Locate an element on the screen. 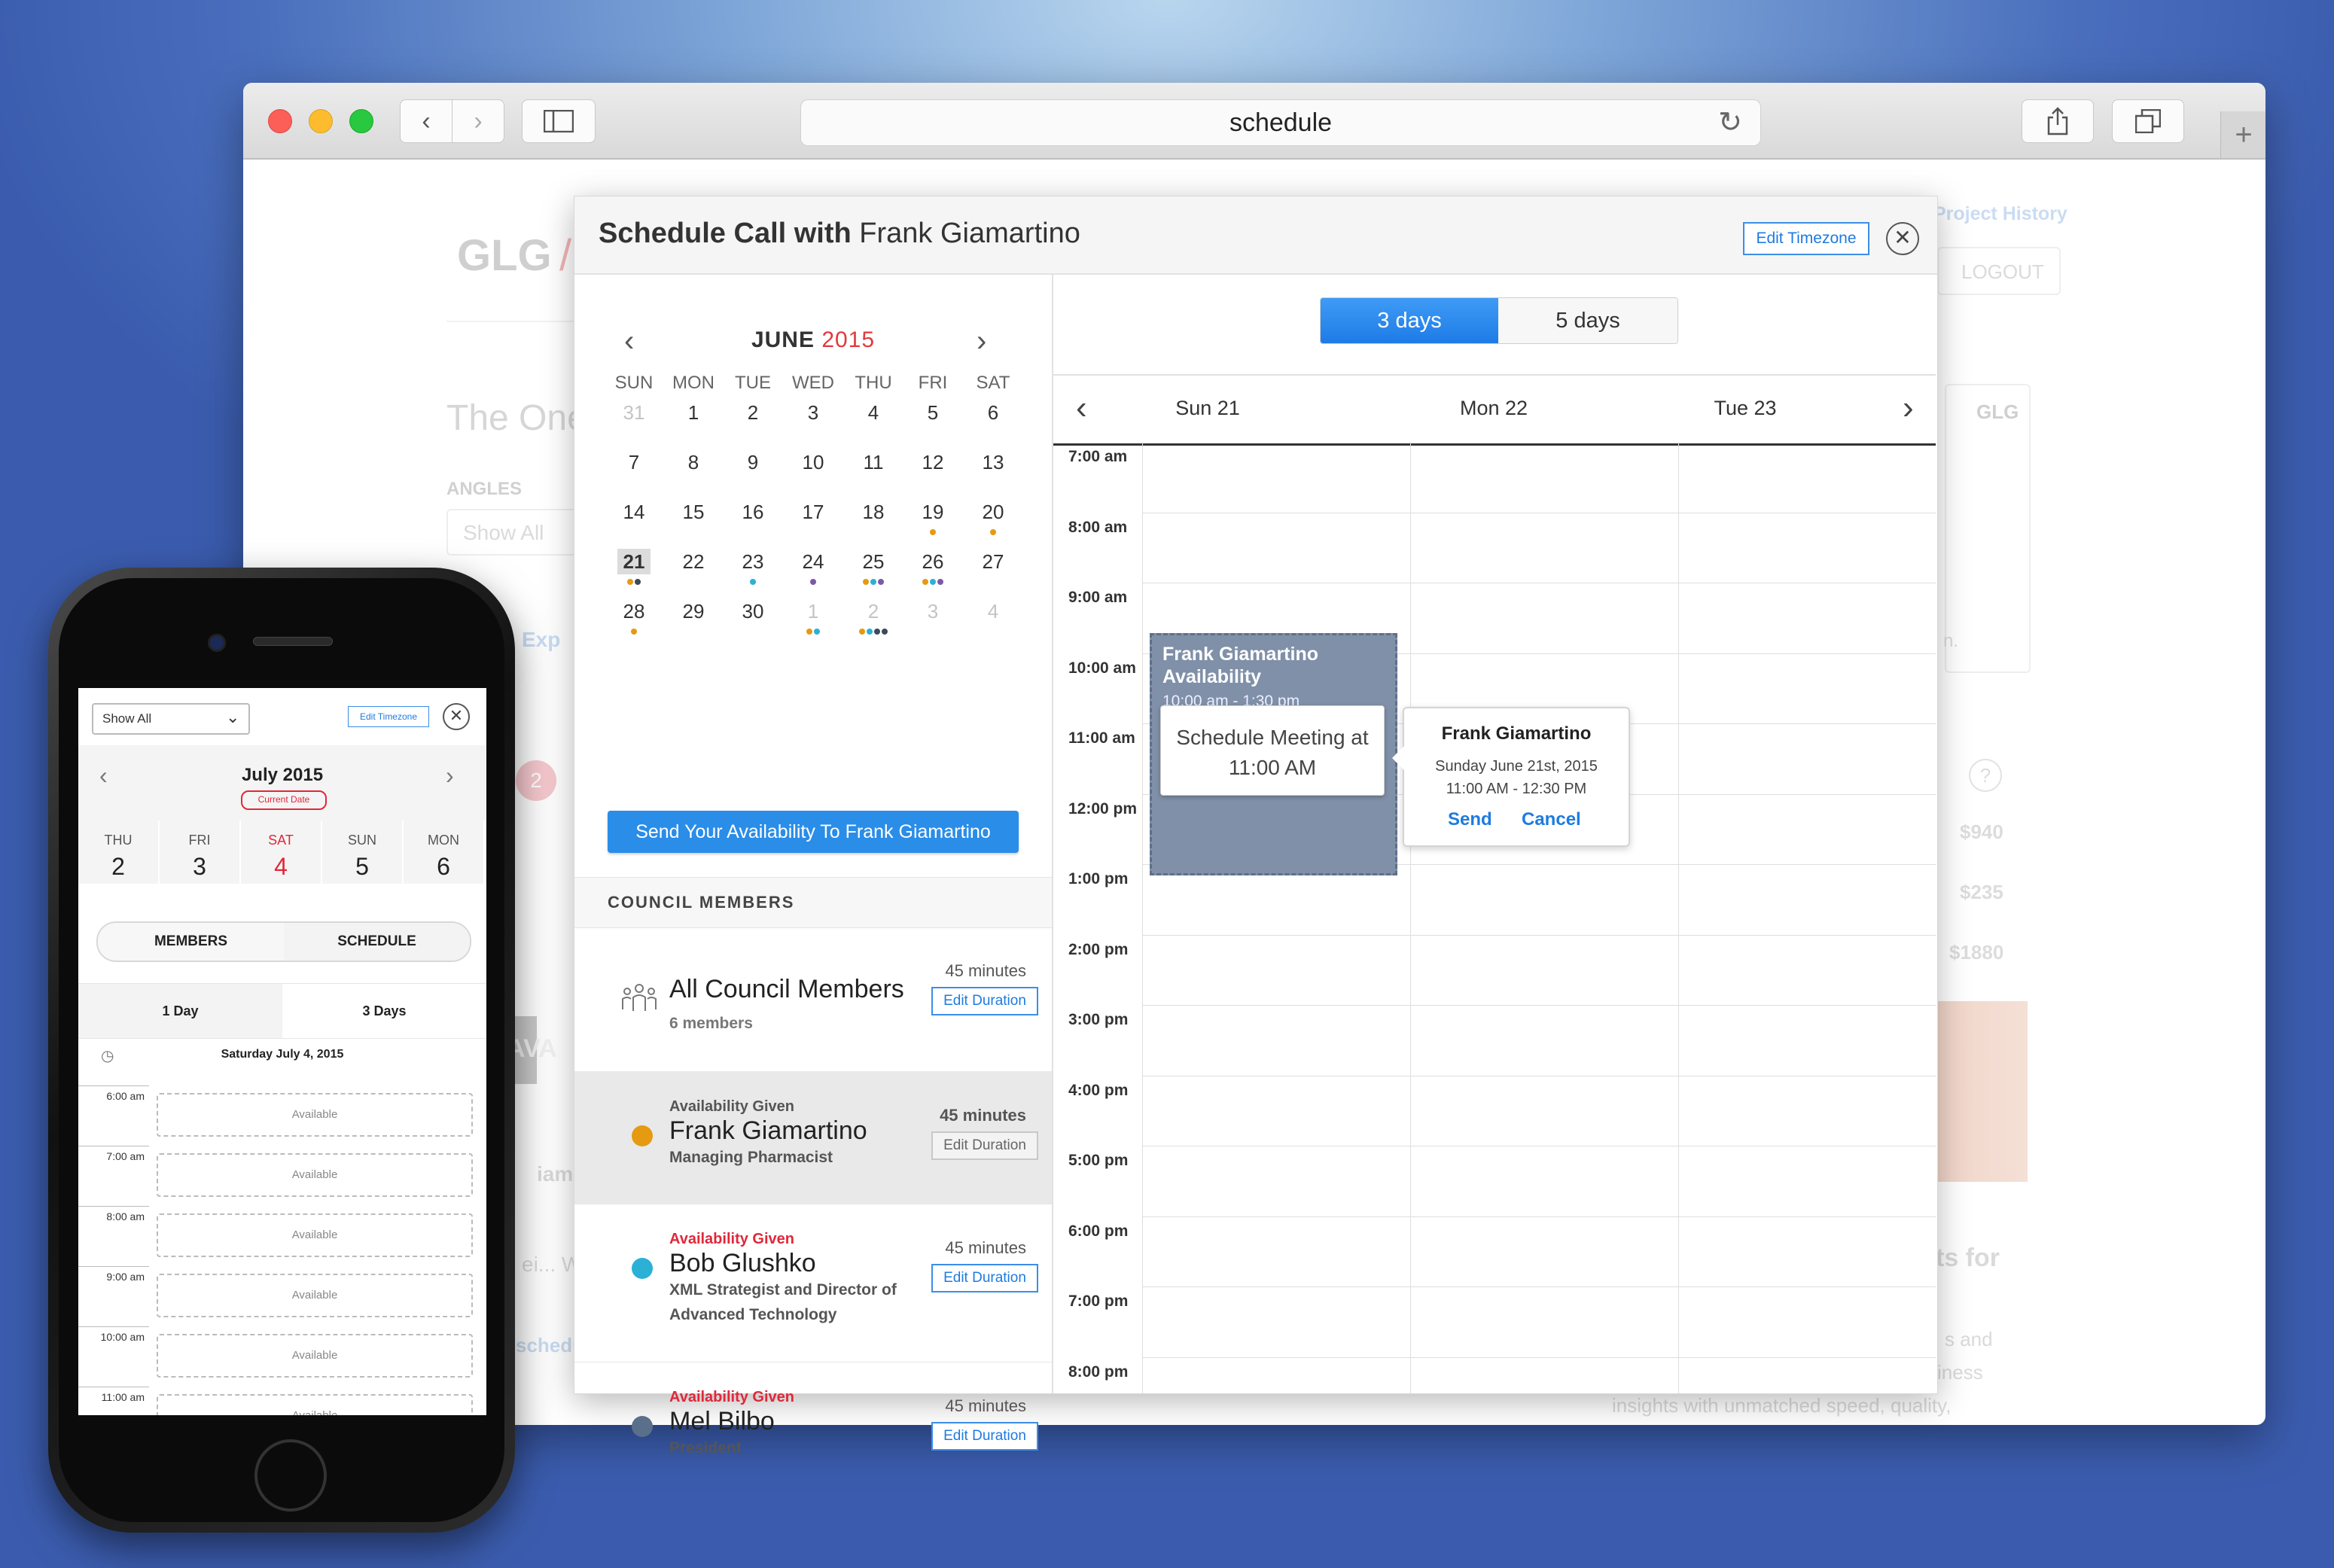 The width and height of the screenshot is (2334, 1568). day-number: 6 is located at coordinates (444, 866).